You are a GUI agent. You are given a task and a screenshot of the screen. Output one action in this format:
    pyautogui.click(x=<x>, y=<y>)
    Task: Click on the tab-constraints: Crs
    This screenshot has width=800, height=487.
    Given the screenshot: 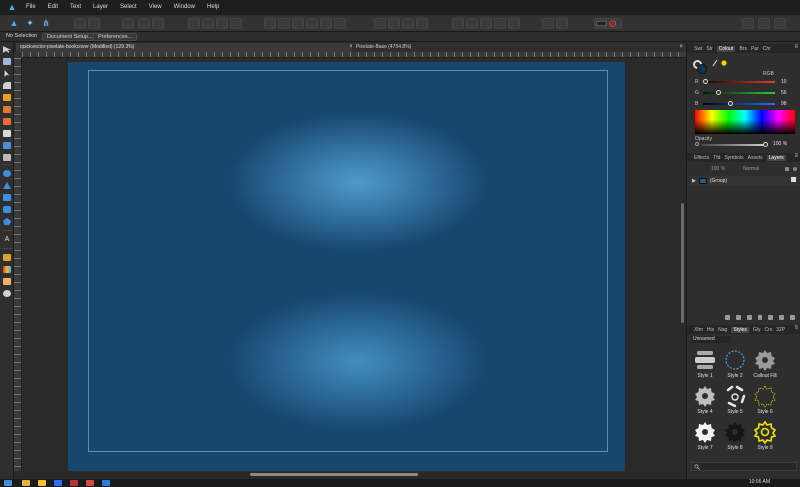 What is the action you would take?
    pyautogui.click(x=768, y=330)
    